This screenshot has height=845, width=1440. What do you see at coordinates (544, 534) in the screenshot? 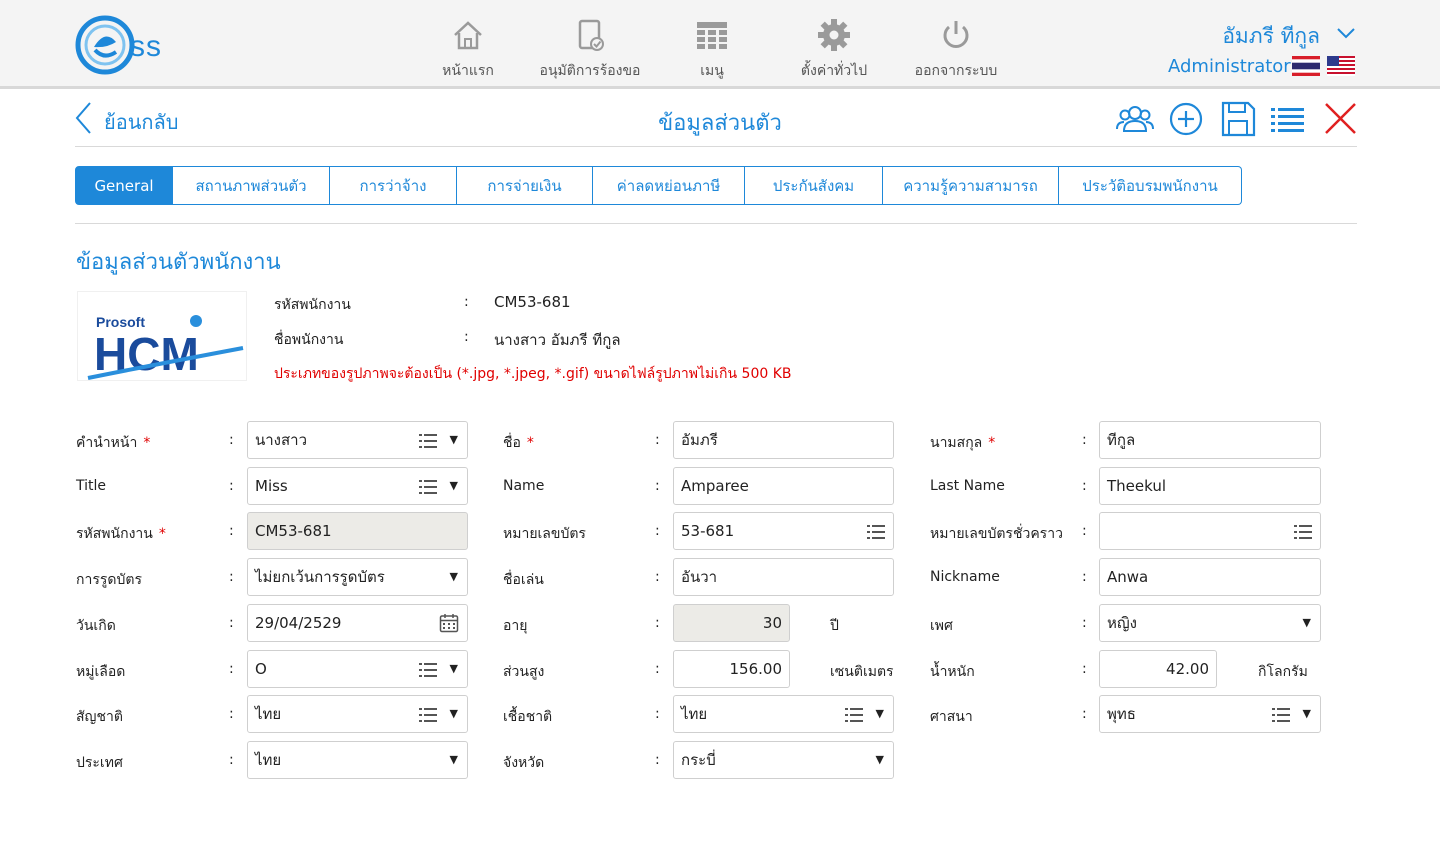
I see `id-card-label: หมายเลขบัตร` at bounding box center [544, 534].